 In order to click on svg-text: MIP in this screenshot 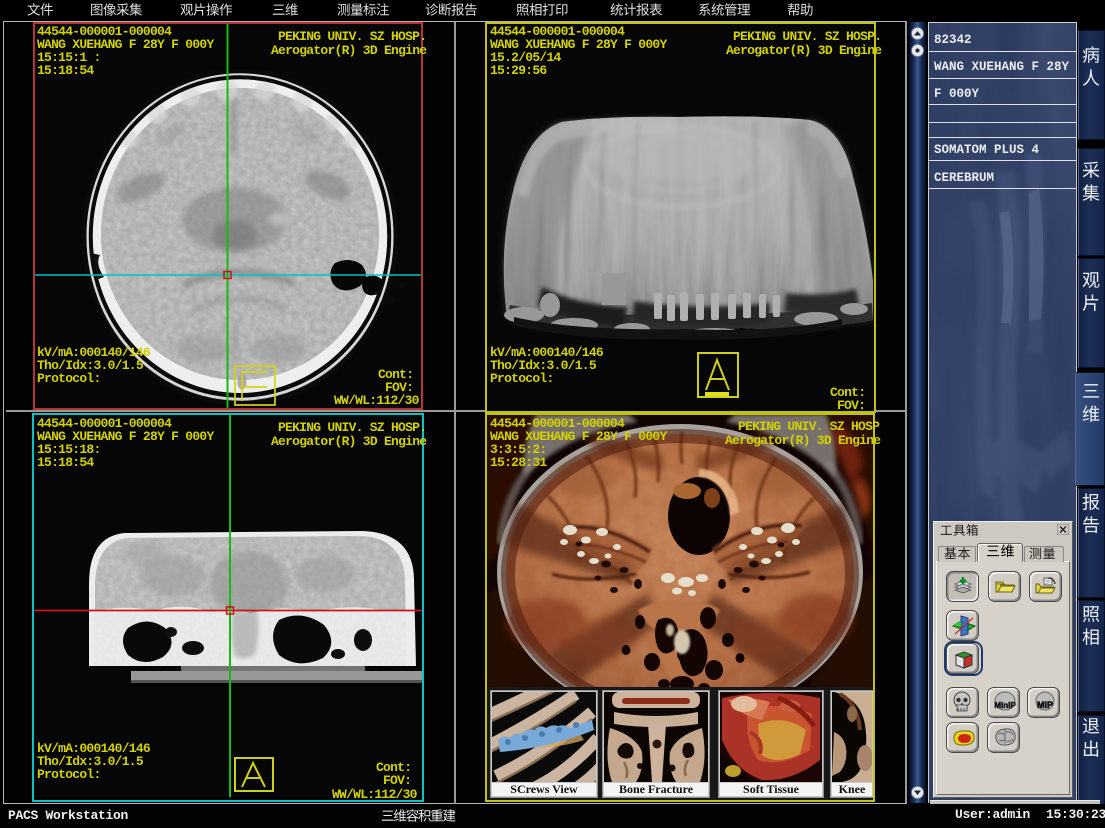, I will do `click(1045, 705)`.